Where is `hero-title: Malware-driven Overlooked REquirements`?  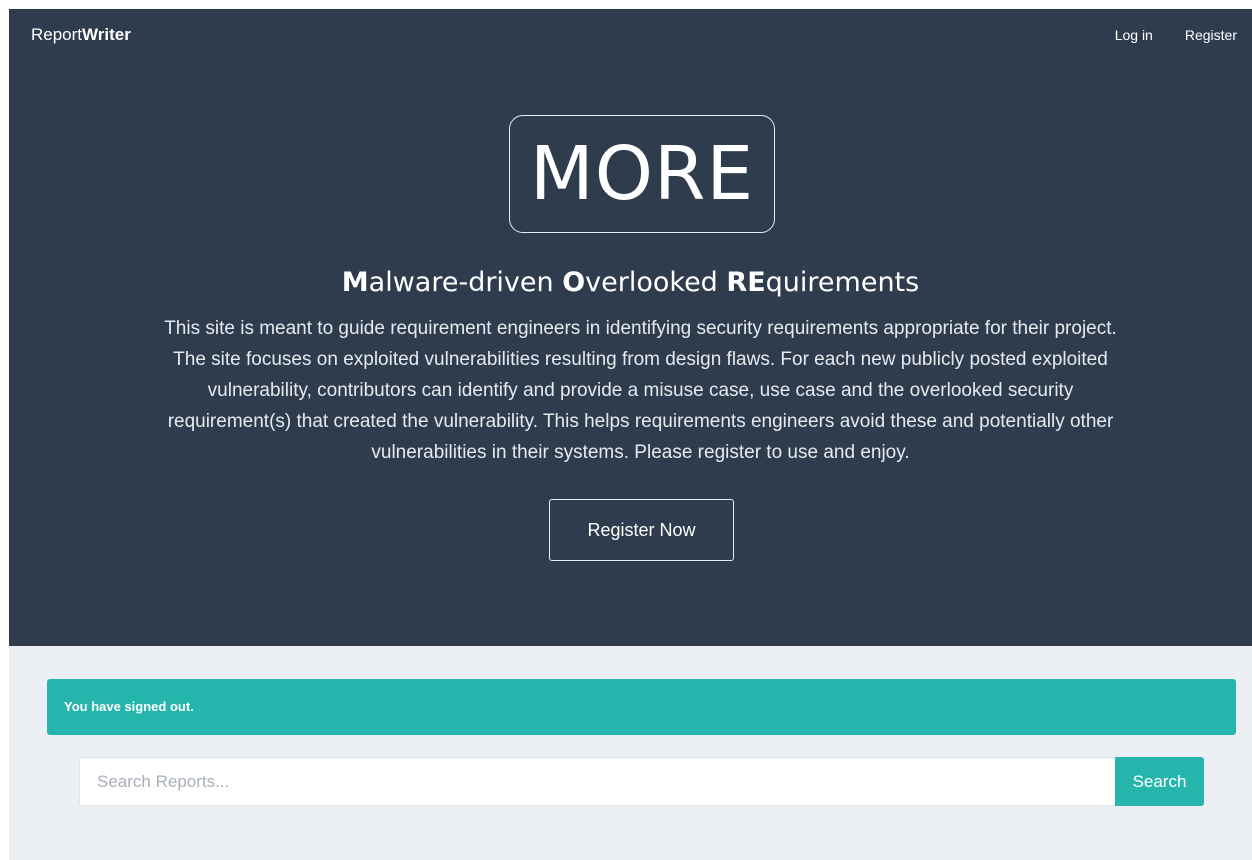 hero-title: Malware-driven Overlooked REquirements is located at coordinates (630, 282).